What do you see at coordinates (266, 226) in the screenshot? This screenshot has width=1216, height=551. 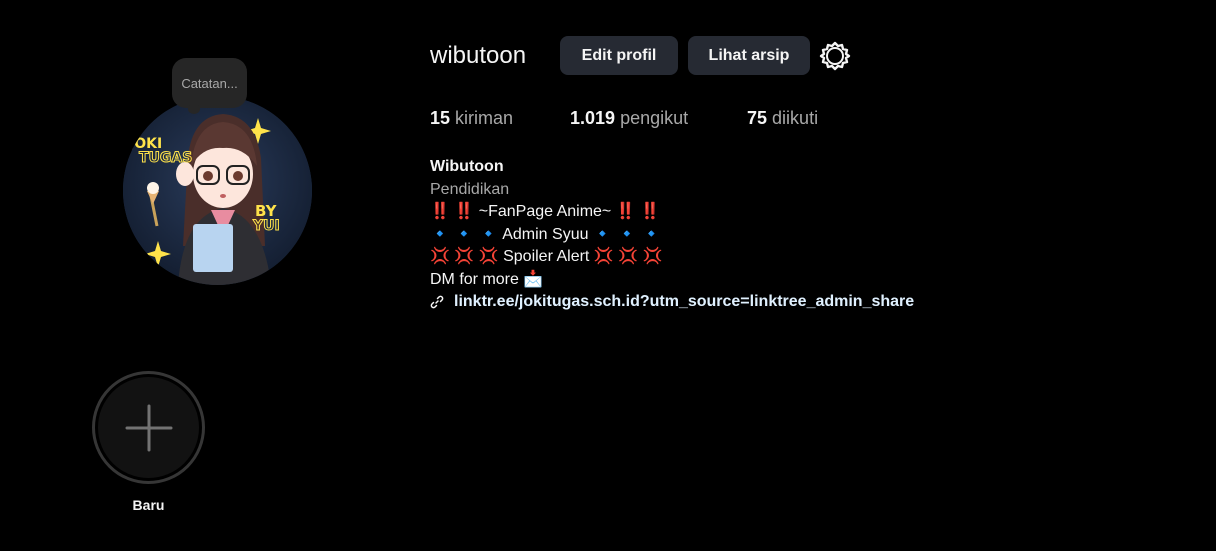 I see `avatar-text-yui: YUI` at bounding box center [266, 226].